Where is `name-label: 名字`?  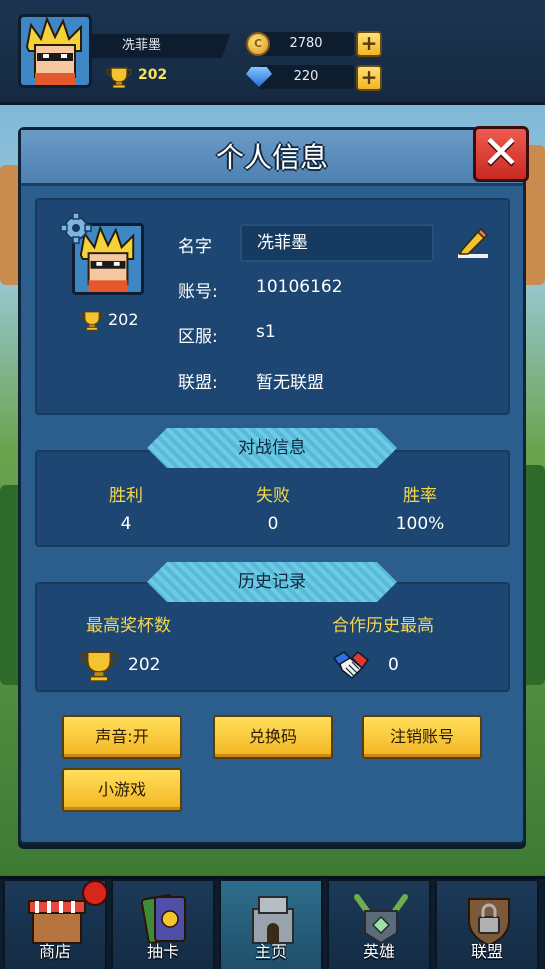
name-label: 名字 is located at coordinates (195, 247).